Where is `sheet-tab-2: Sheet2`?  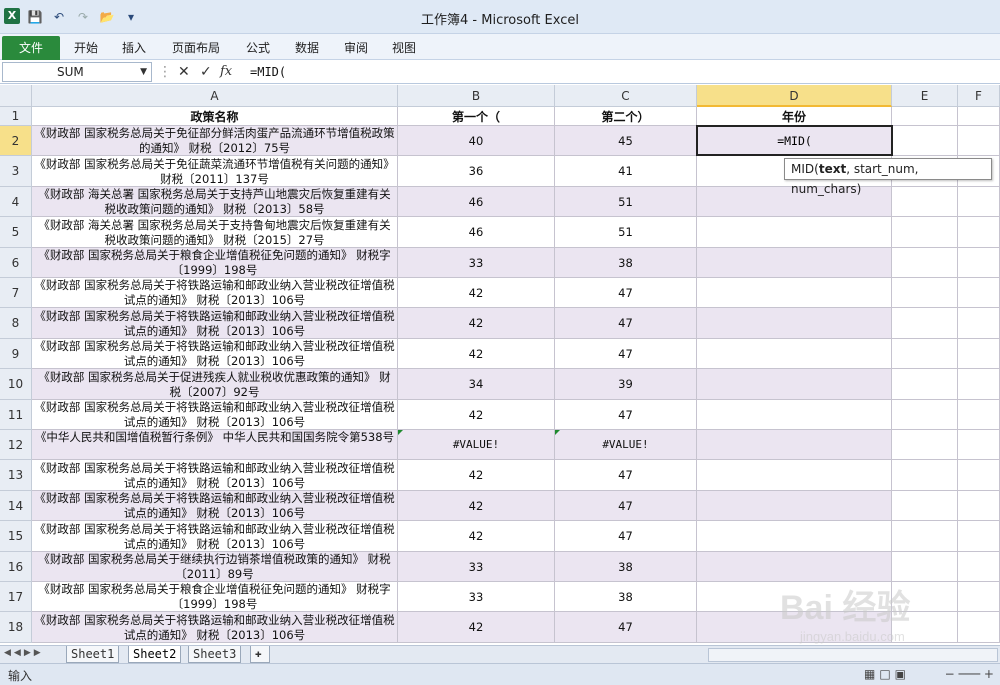
sheet-tab-2: Sheet2 is located at coordinates (155, 654).